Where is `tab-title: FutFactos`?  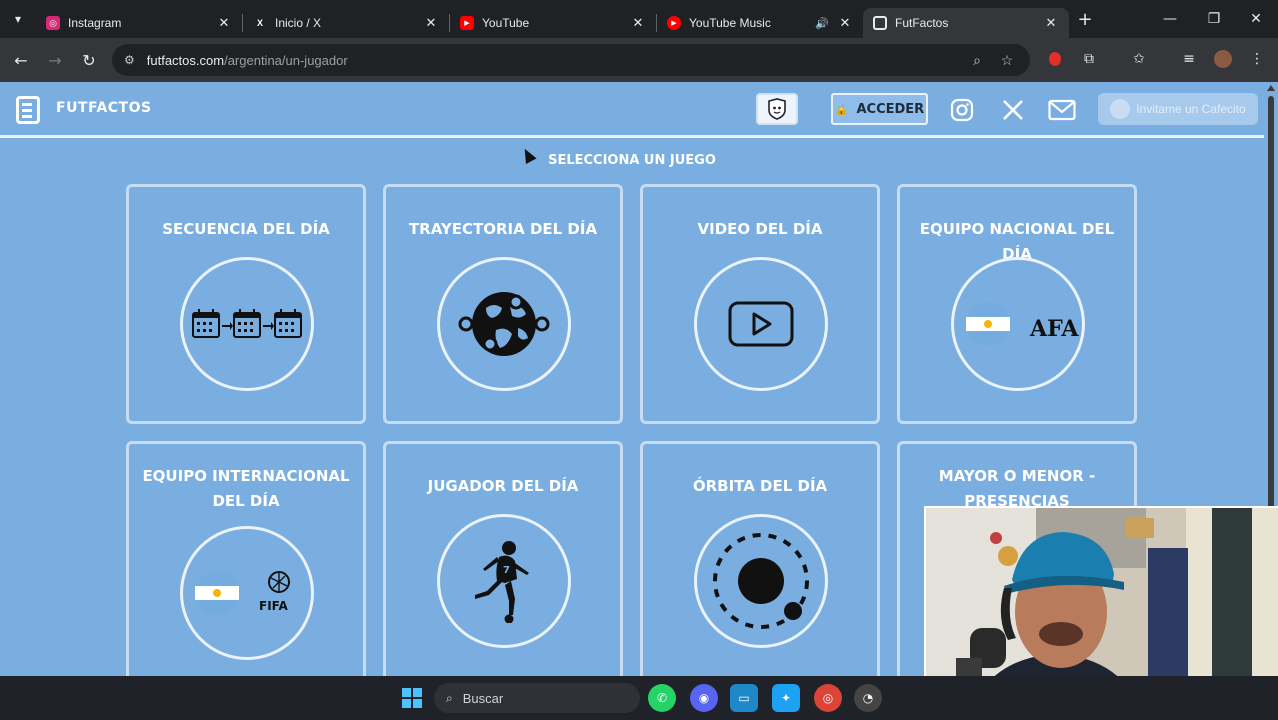
tab-title: FutFactos is located at coordinates (922, 23).